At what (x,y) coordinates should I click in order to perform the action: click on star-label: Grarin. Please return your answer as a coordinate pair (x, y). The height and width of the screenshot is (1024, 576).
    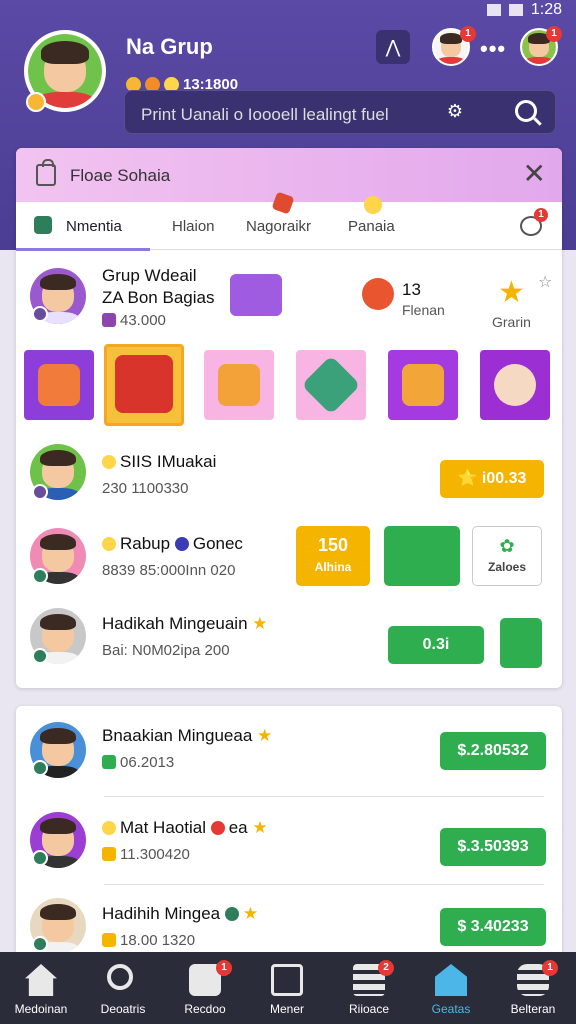
    Looking at the image, I should click on (511, 322).